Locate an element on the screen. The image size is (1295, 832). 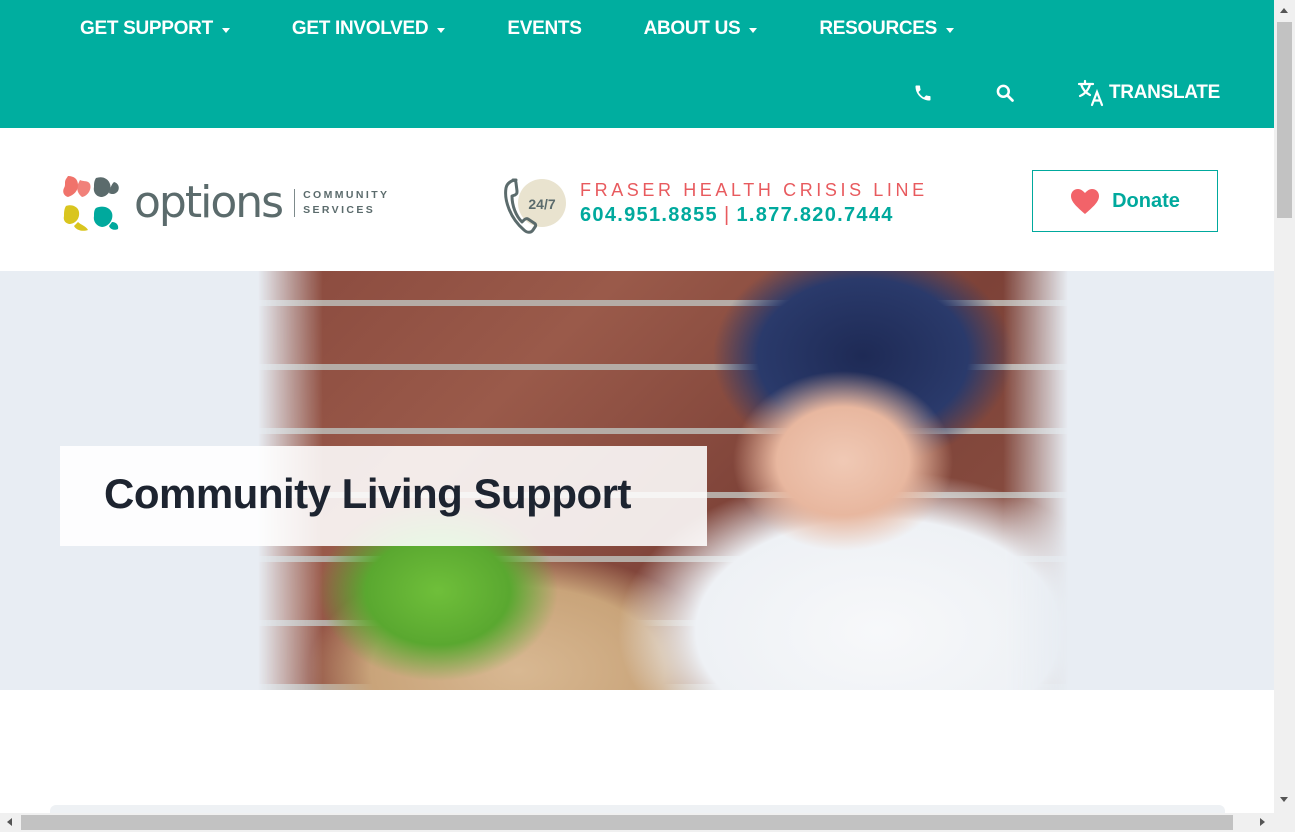
search-icon is located at coordinates (1005, 93).